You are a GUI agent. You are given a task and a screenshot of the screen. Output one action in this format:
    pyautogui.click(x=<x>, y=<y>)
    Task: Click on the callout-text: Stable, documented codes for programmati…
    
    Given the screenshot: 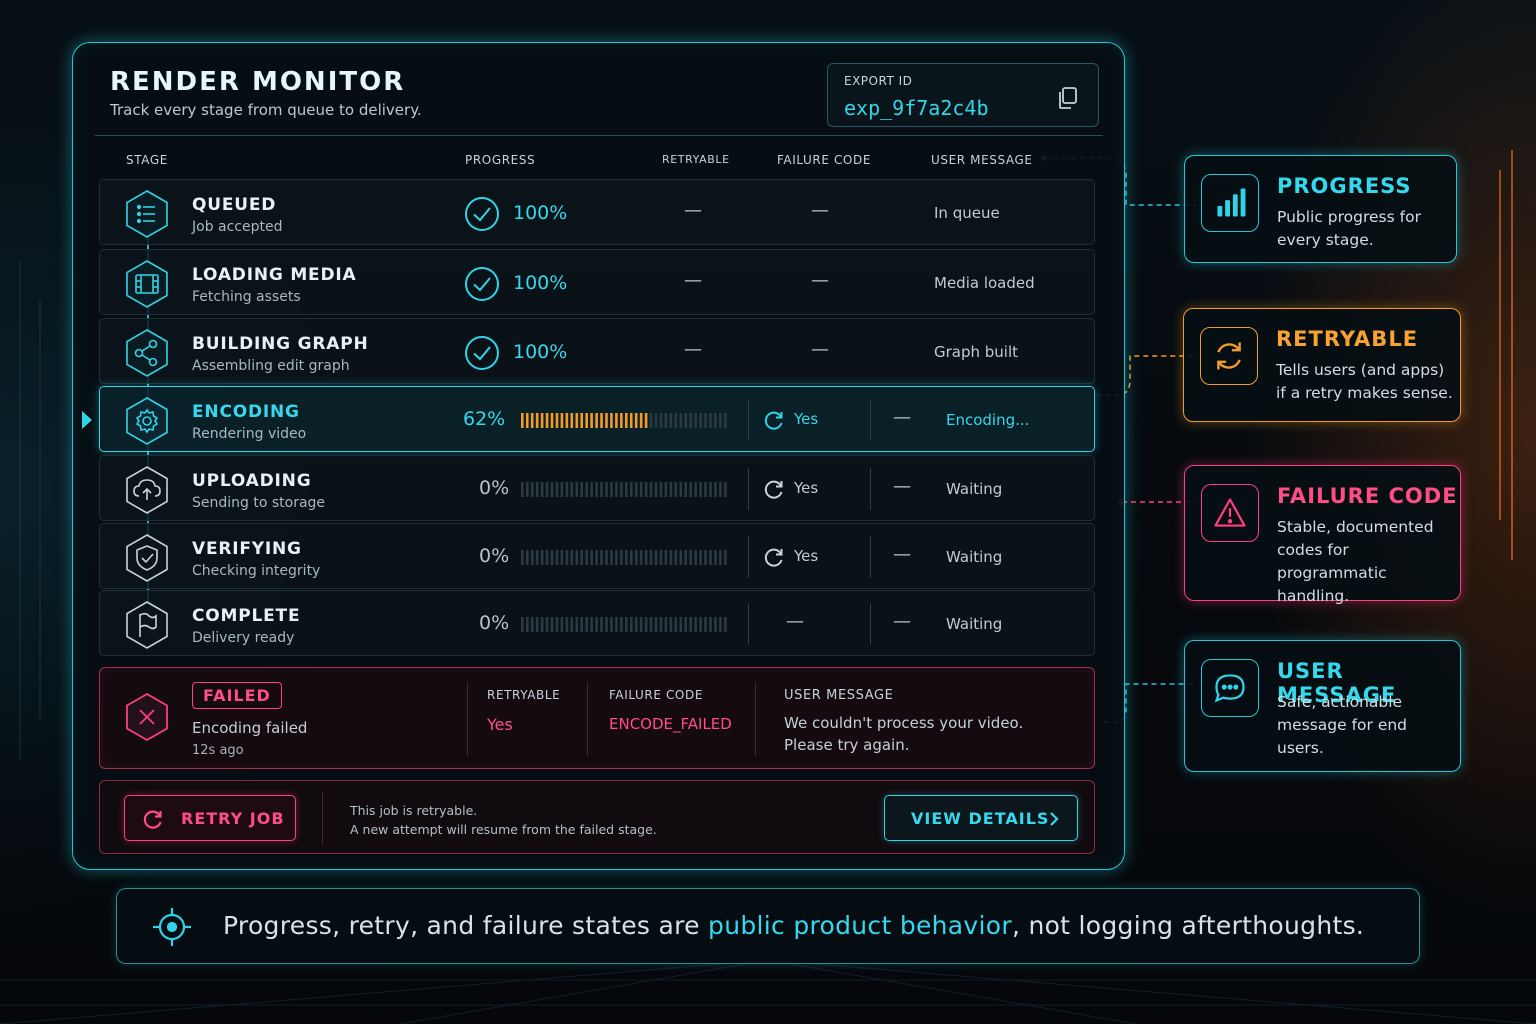 What is the action you would take?
    pyautogui.click(x=1355, y=561)
    